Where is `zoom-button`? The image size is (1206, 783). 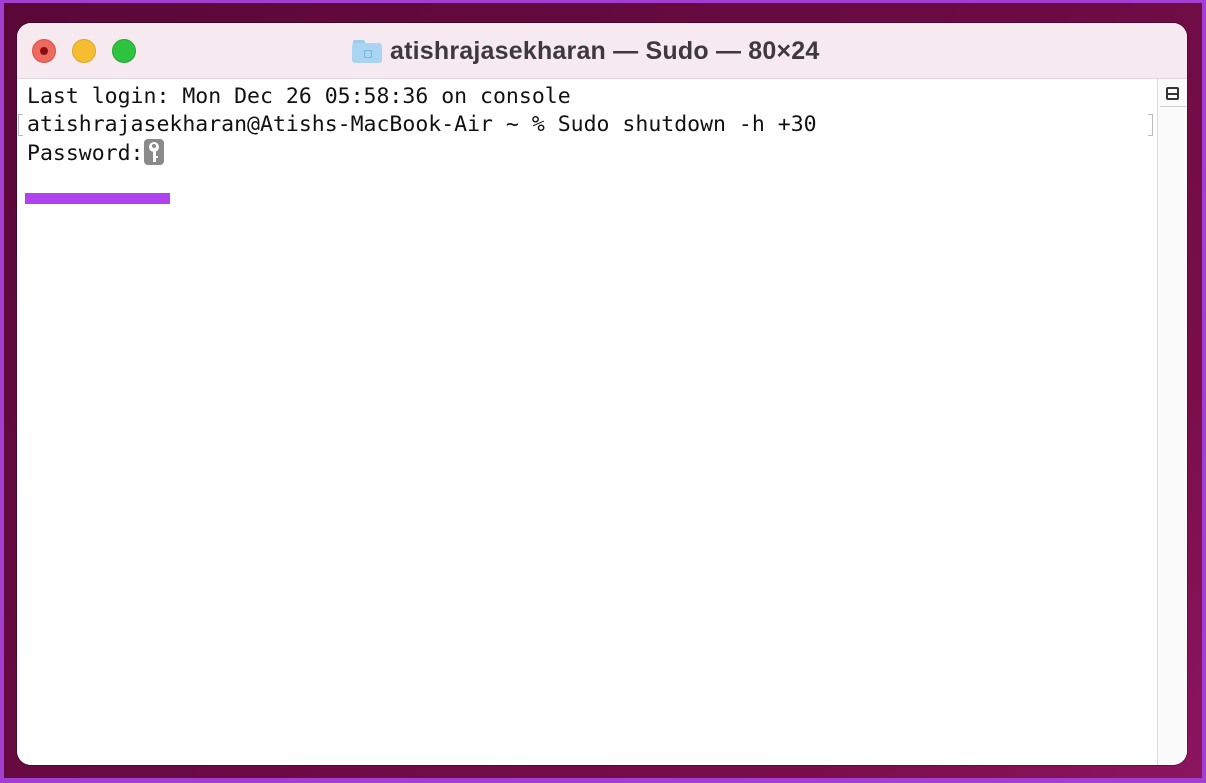
zoom-button is located at coordinates (124, 51).